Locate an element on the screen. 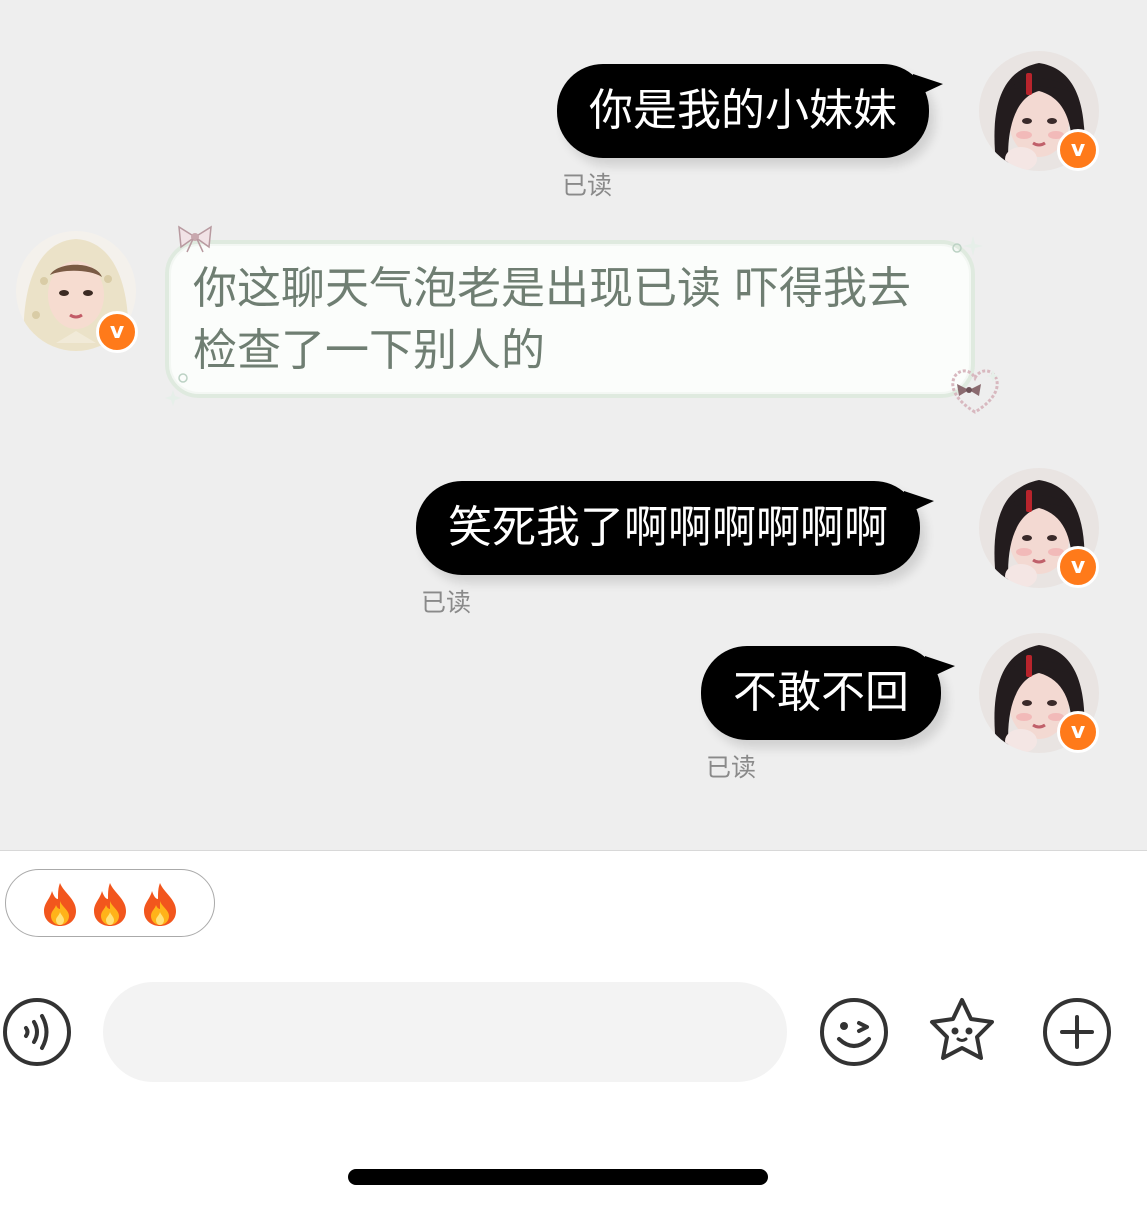  message-text: 笑死我了啊啊啊啊啊啊 is located at coordinates (668, 527).